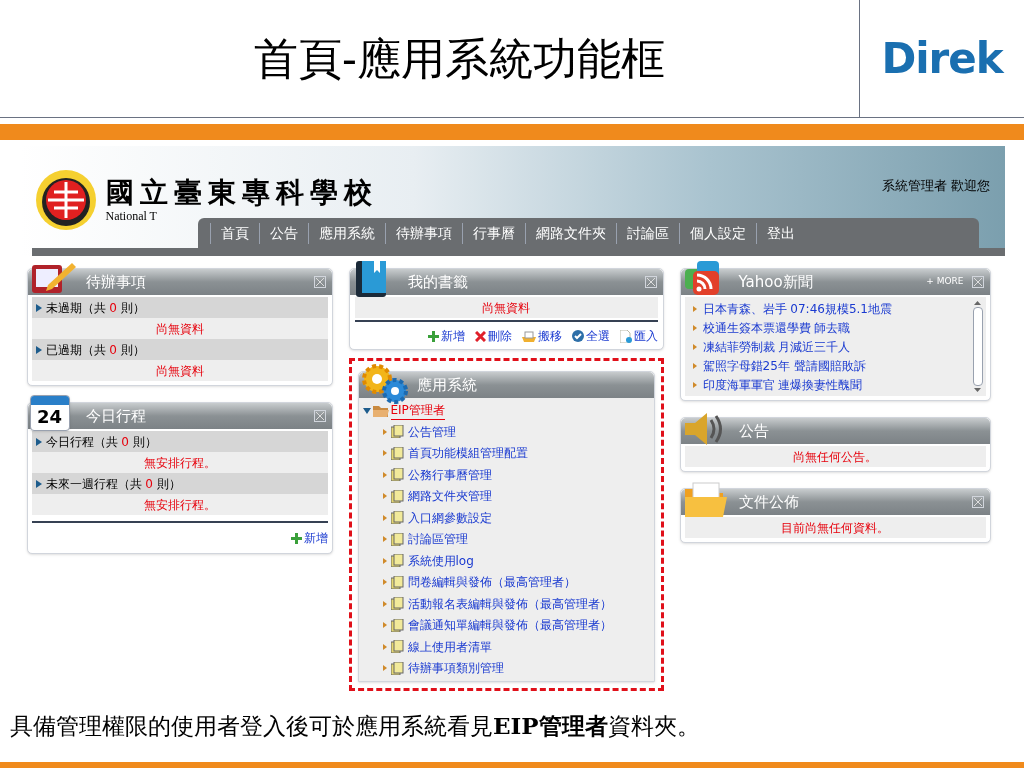 This screenshot has height=768, width=1024. What do you see at coordinates (380, 410) in the screenshot?
I see `folder-icon` at bounding box center [380, 410].